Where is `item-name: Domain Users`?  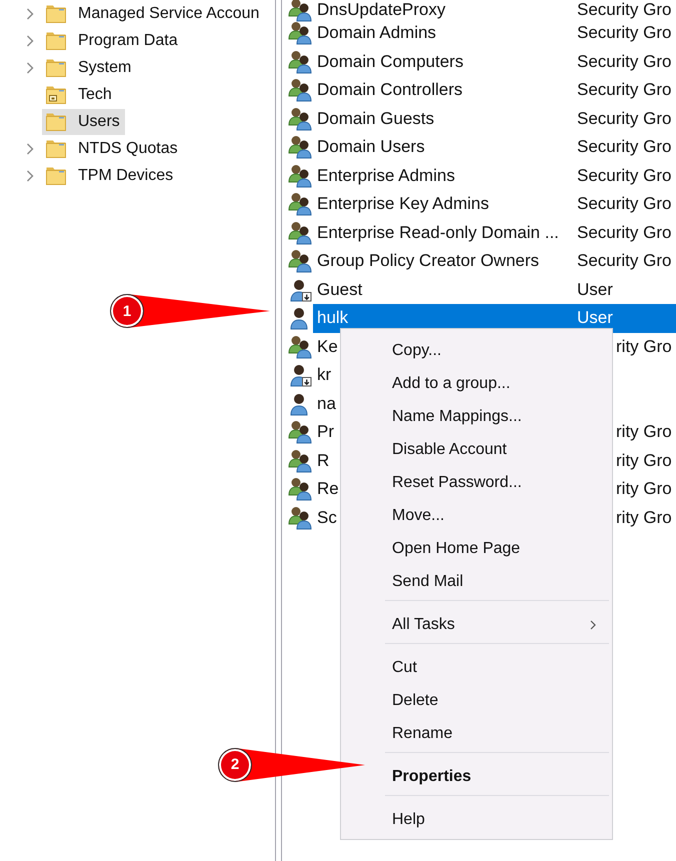 item-name: Domain Users is located at coordinates (371, 147).